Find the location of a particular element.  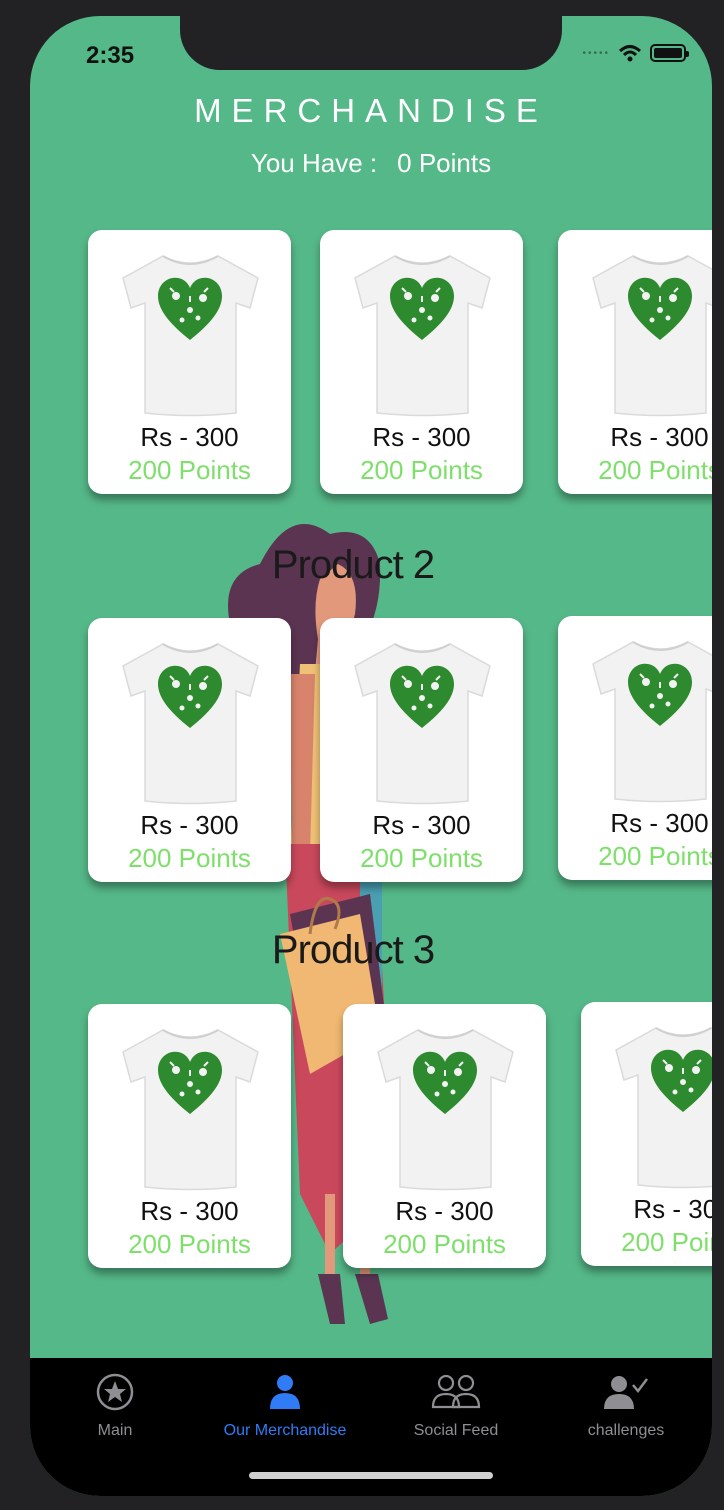

section-label-product-2: Product 2 is located at coordinates (353, 565).